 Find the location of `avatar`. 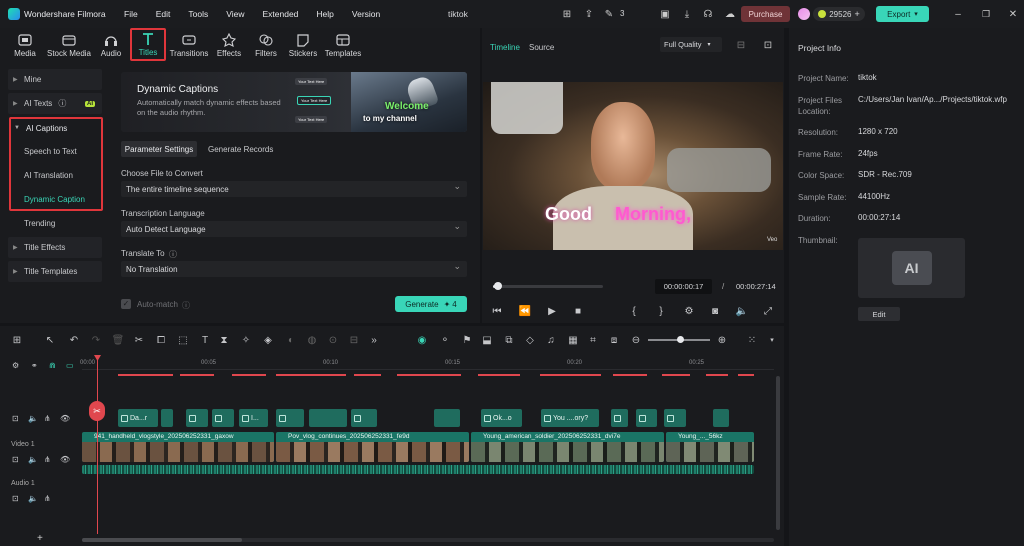

avatar is located at coordinates (804, 14).